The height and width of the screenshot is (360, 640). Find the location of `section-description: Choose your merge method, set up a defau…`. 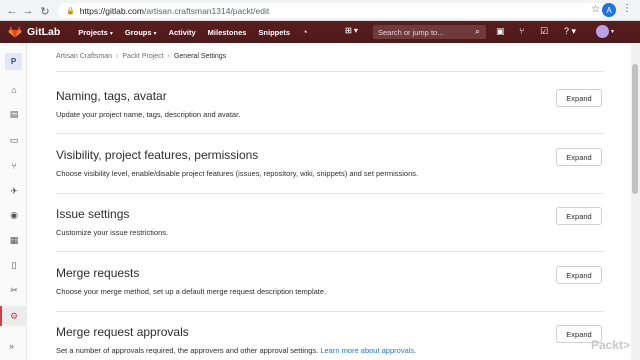

section-description: Choose your merge method, set up a defau… is located at coordinates (191, 291).